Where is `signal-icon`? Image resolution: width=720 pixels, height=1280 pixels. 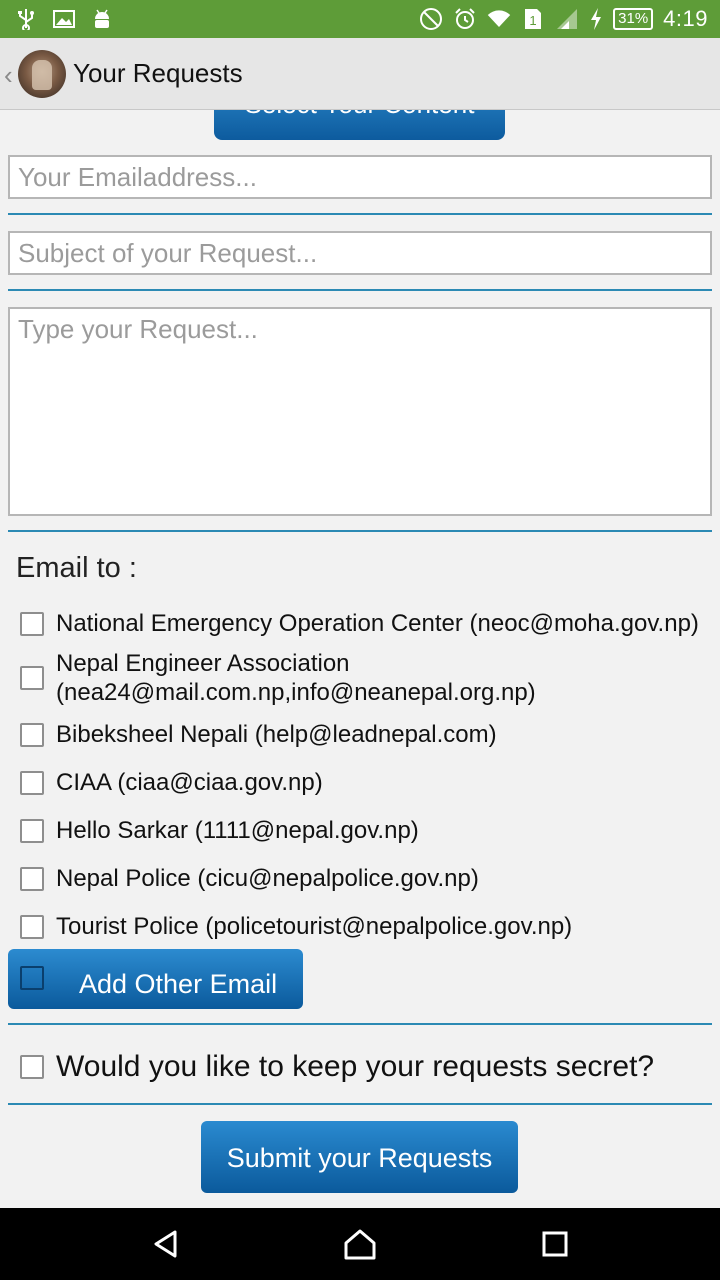
signal-icon is located at coordinates (567, 19).